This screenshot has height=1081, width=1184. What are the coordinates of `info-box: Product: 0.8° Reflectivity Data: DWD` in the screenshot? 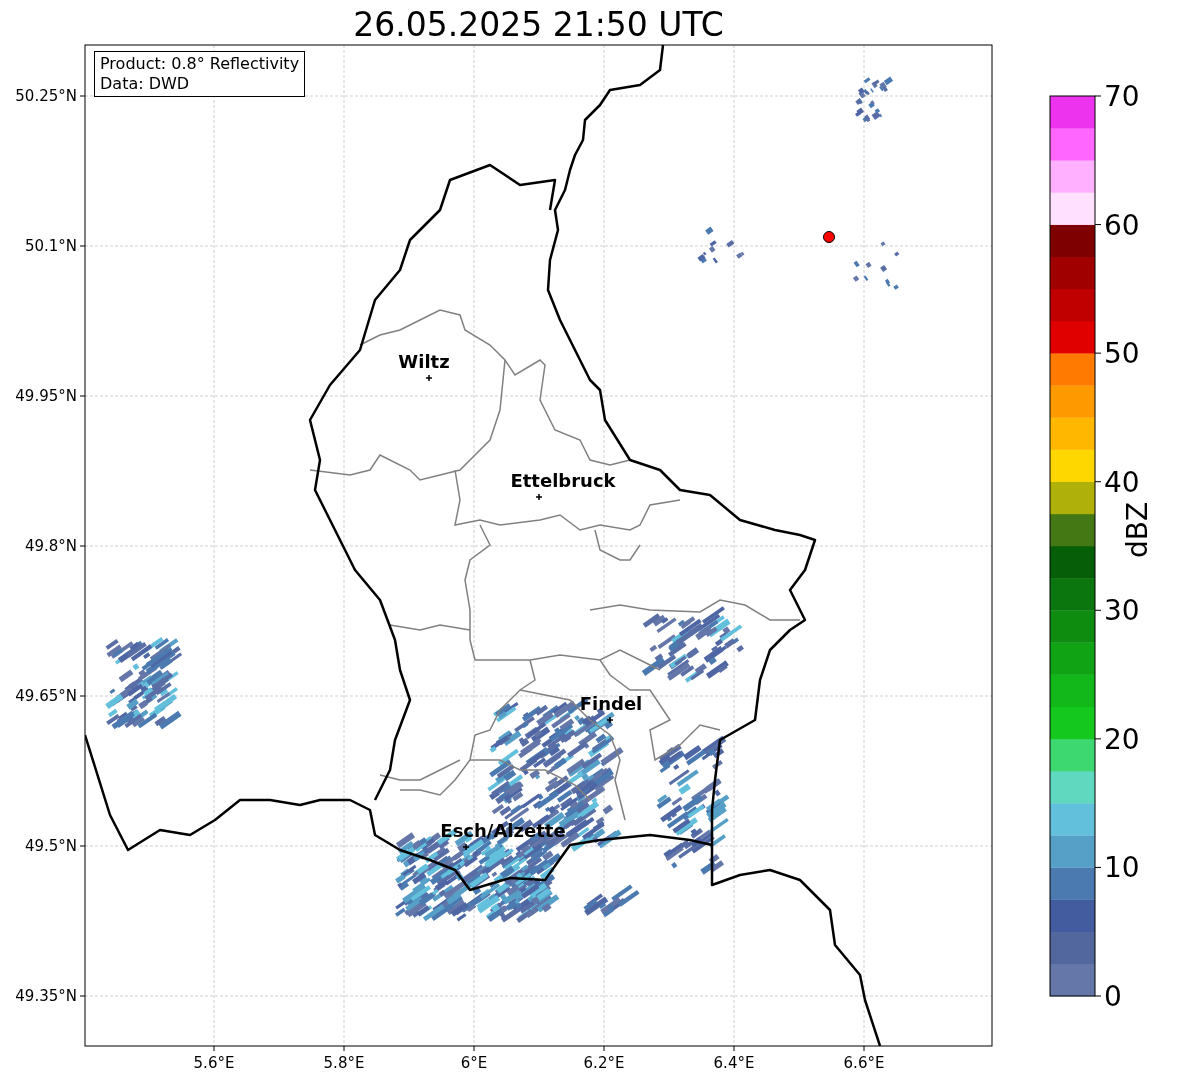 It's located at (200, 74).